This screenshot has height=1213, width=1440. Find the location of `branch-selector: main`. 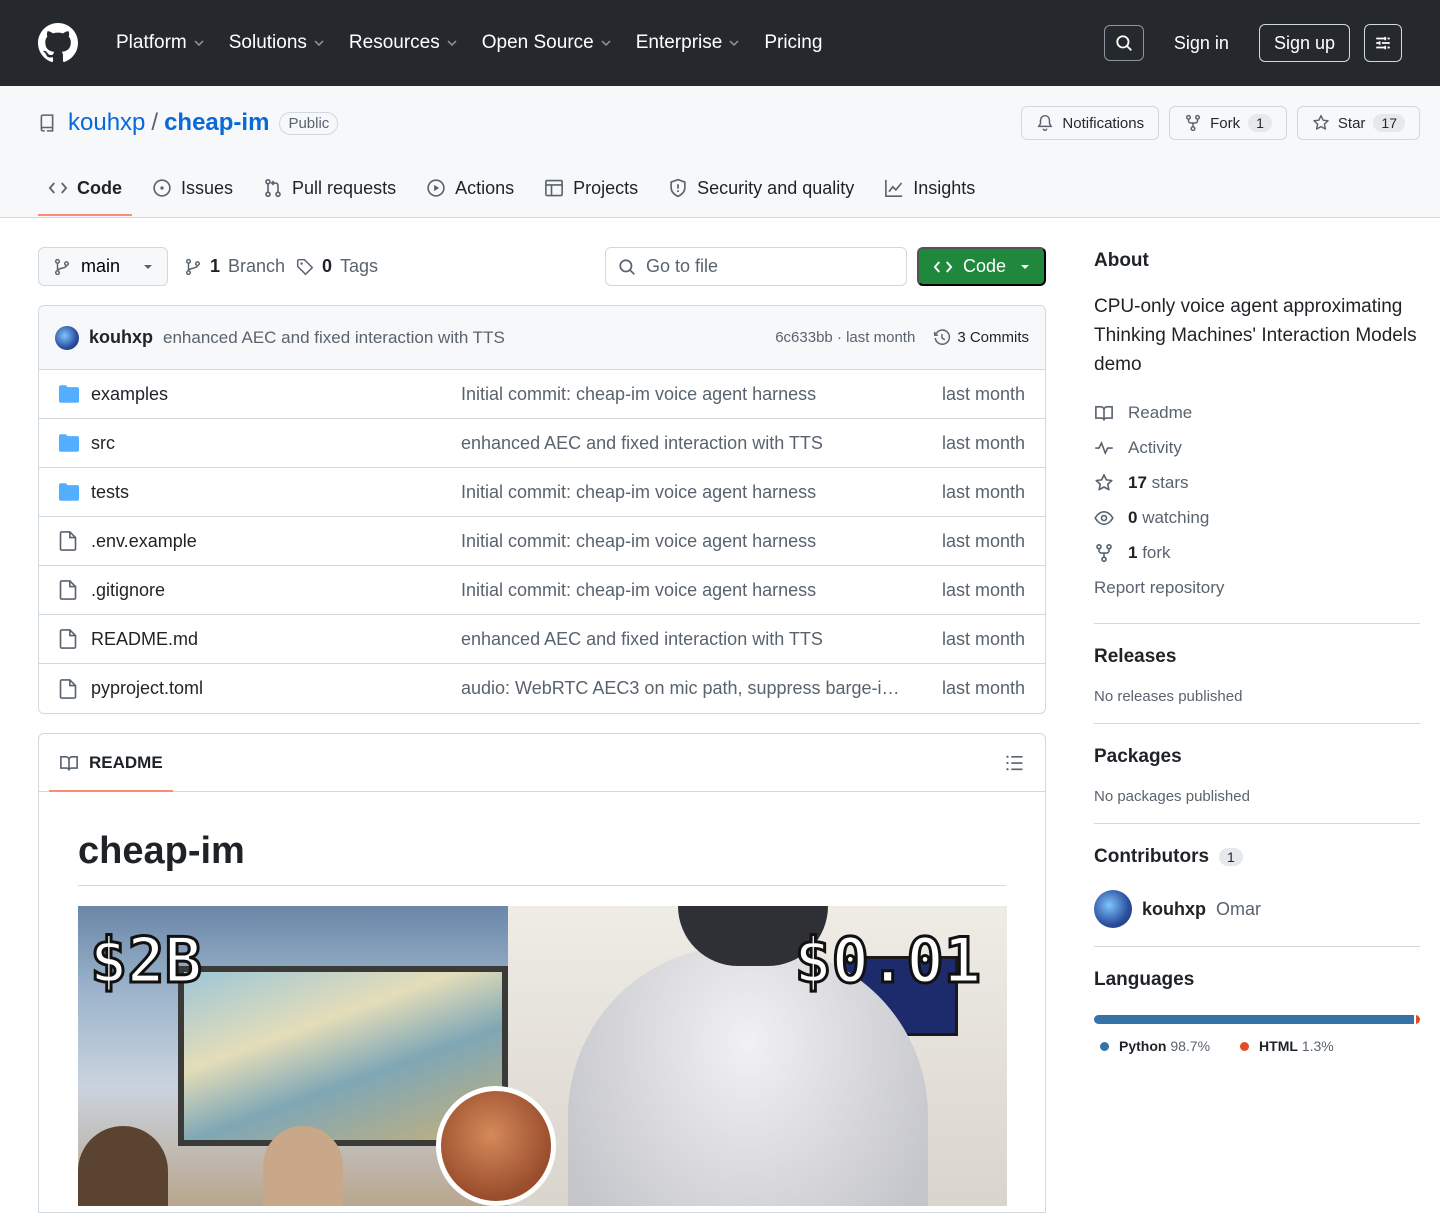

branch-selector: main is located at coordinates (103, 266).